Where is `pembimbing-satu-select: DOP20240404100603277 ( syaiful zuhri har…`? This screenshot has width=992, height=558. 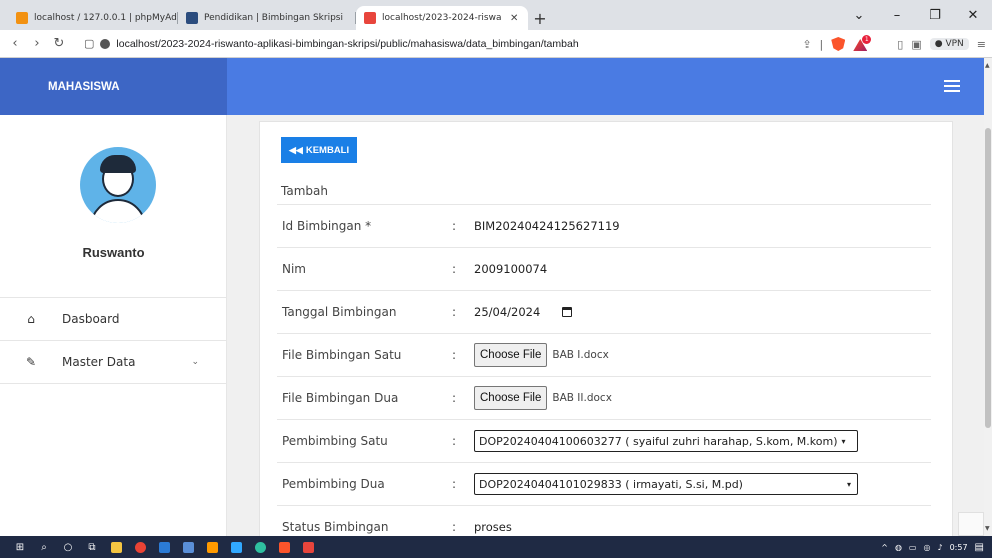
pembimbing-satu-select: DOP20240404100603277 ( syaiful zuhri har… is located at coordinates (666, 441).